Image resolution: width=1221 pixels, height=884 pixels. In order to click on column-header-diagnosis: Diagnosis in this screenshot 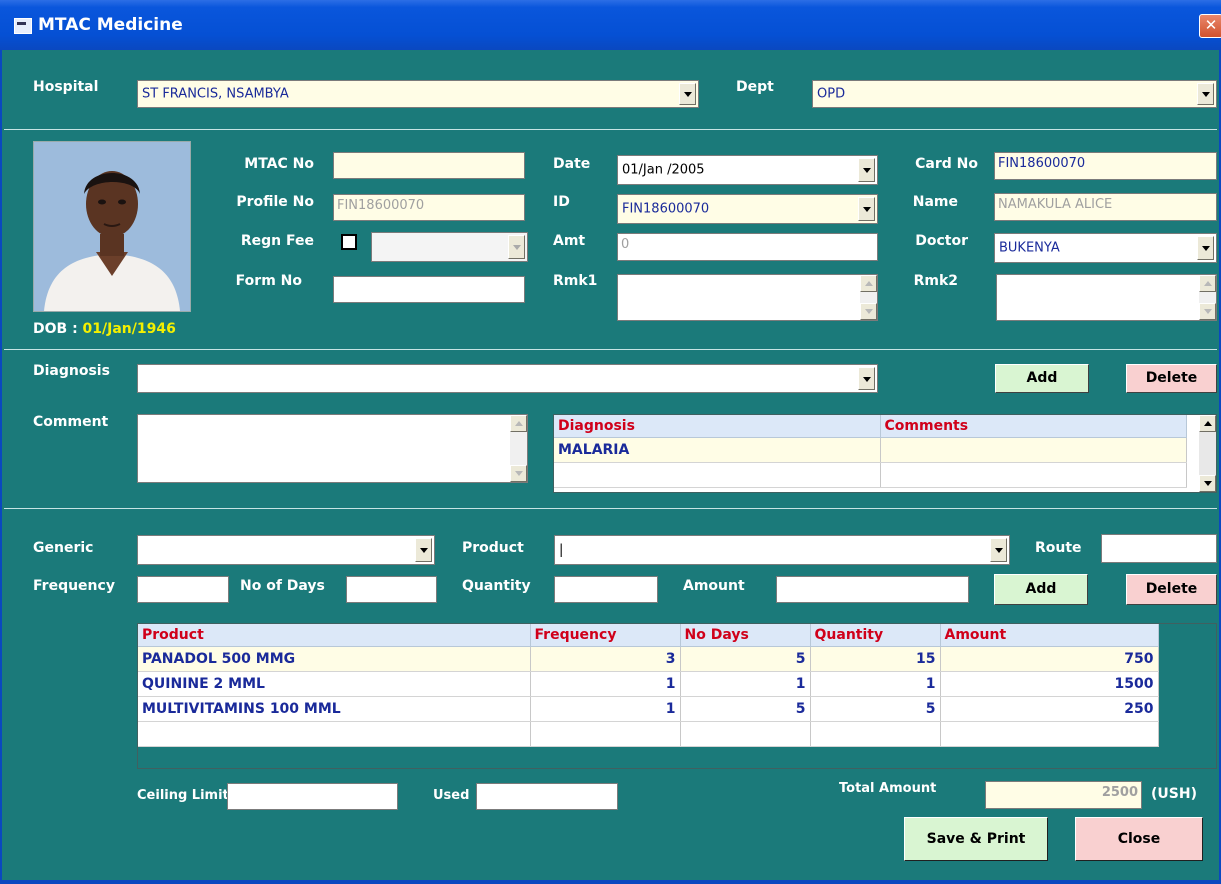, I will do `click(717, 426)`.